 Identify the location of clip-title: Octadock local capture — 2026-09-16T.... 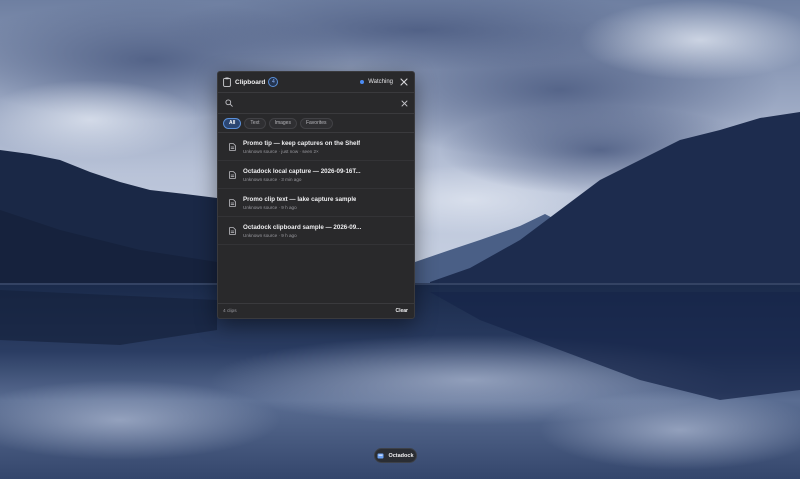
(302, 171).